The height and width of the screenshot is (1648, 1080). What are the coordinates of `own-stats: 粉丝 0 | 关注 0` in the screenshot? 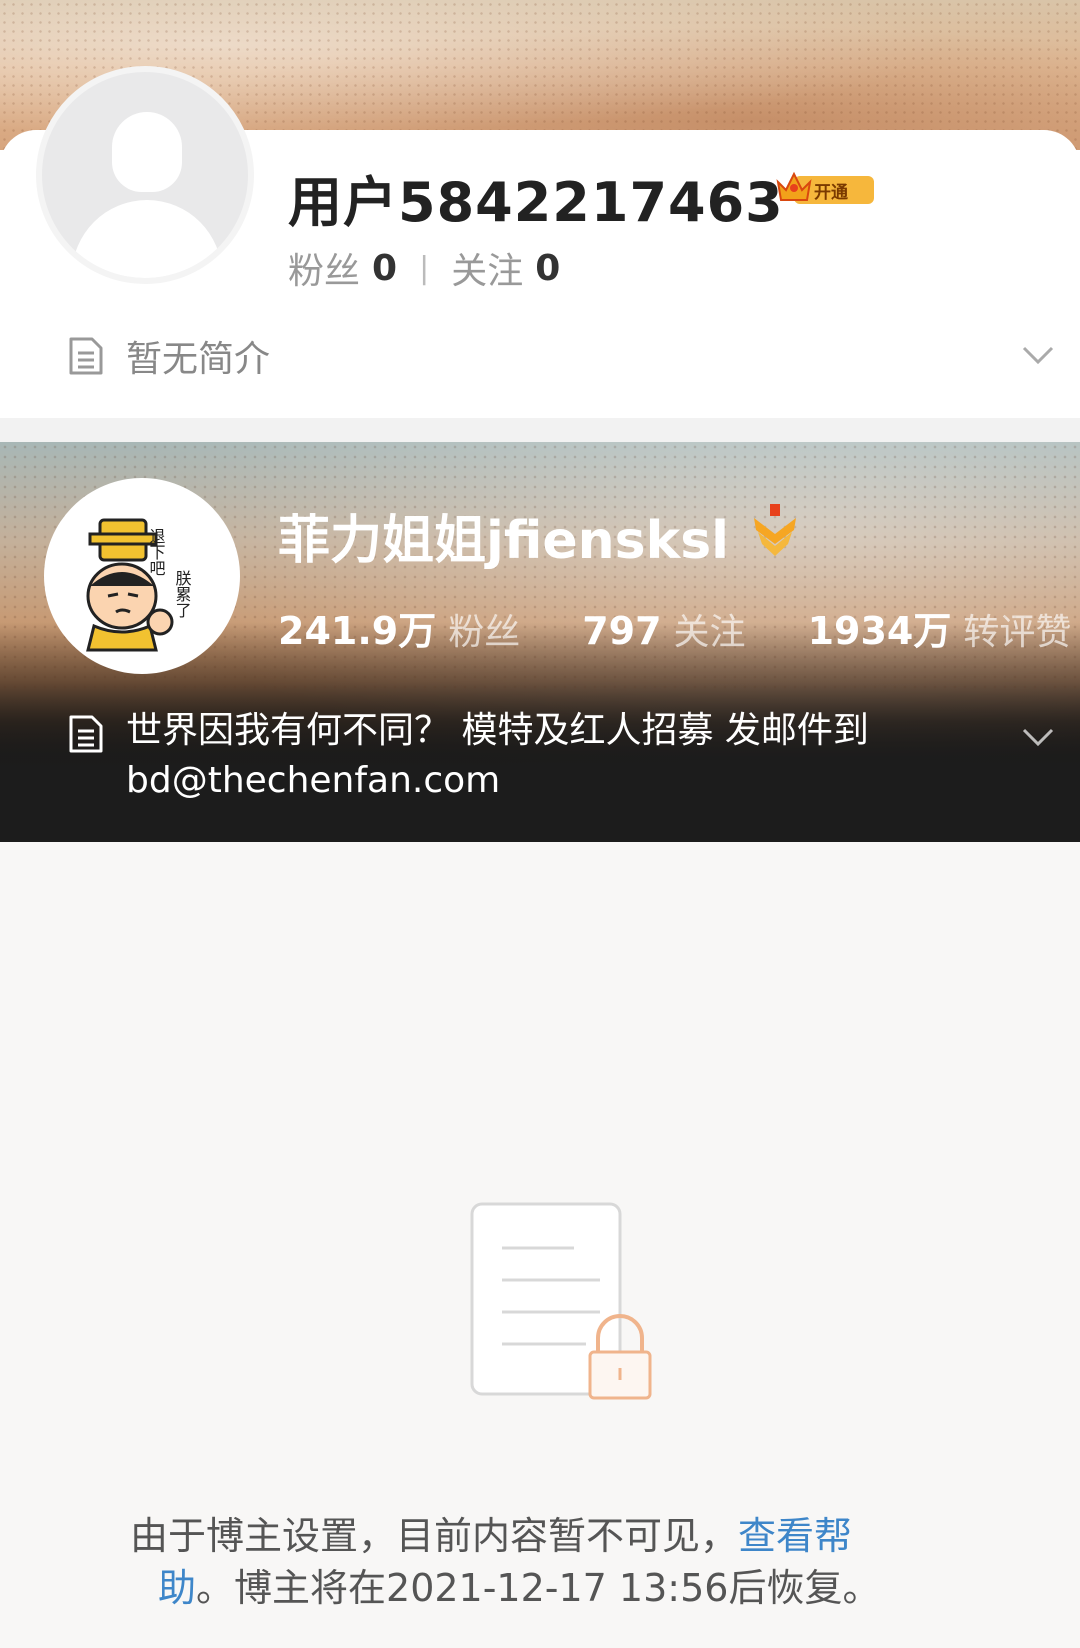 It's located at (424, 268).